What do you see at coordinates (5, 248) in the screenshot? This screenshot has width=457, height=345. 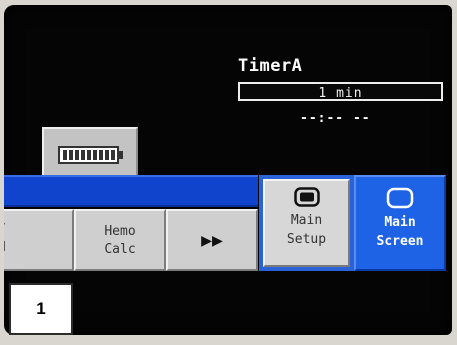 I see `partial-softkey-line2: d` at bounding box center [5, 248].